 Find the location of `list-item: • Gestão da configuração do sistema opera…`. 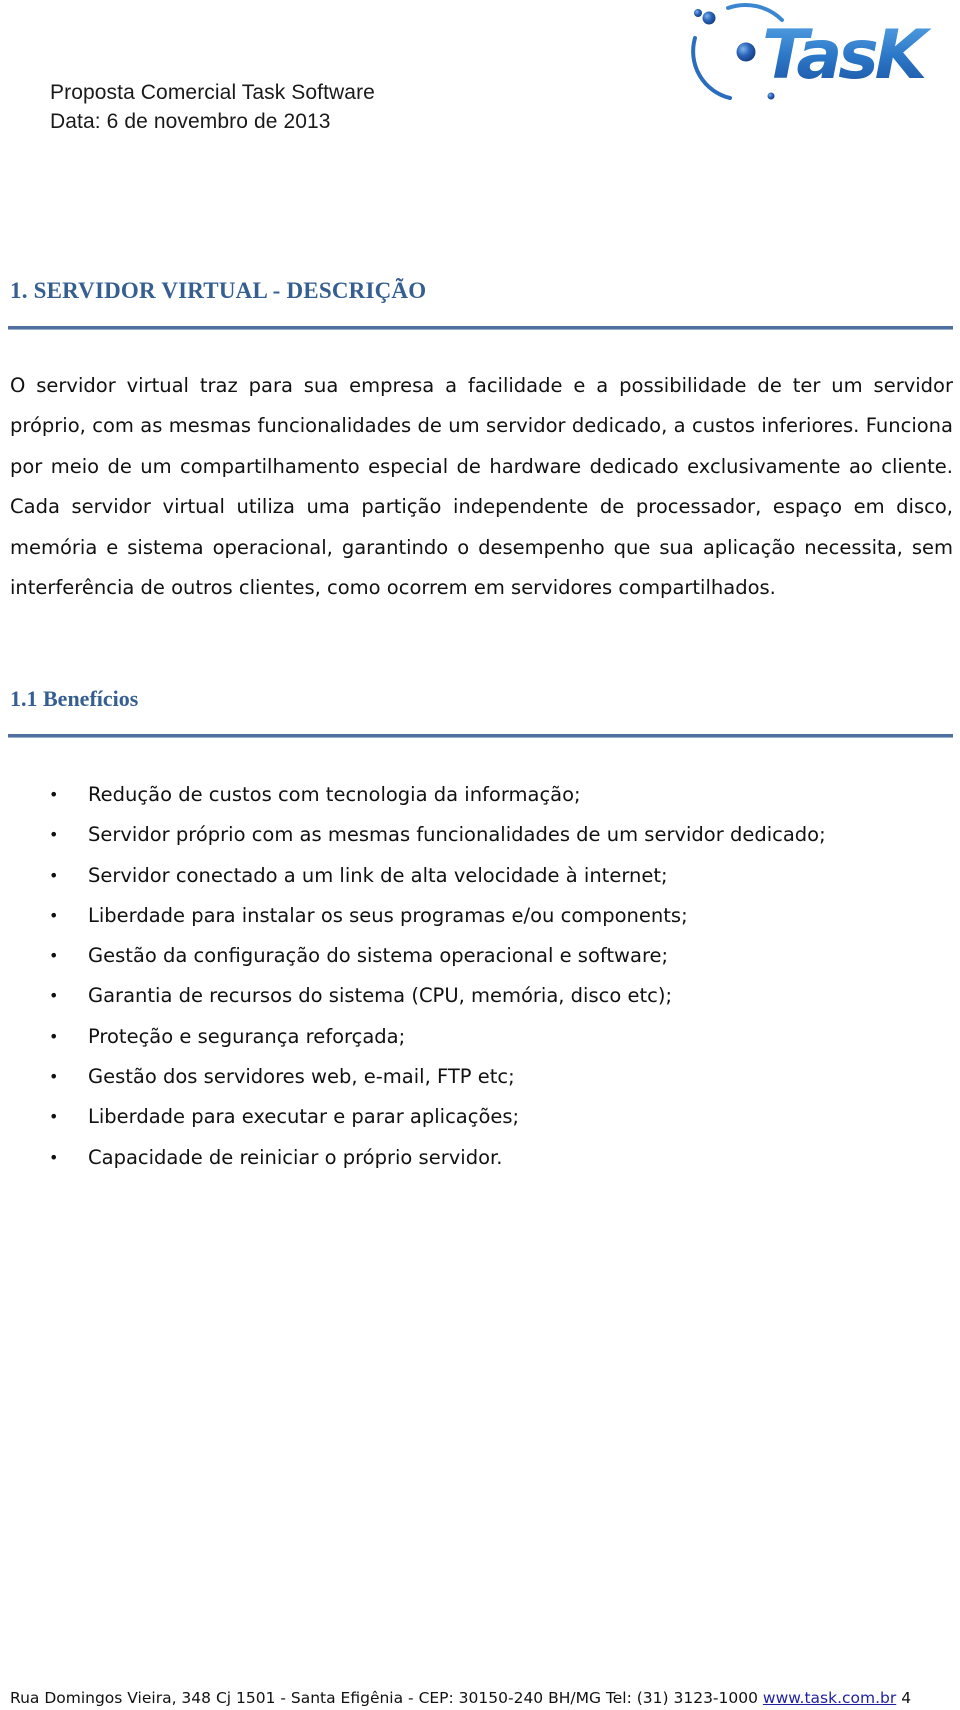

list-item: • Gestão da configuração do sistema opera… is located at coordinates (480, 956).